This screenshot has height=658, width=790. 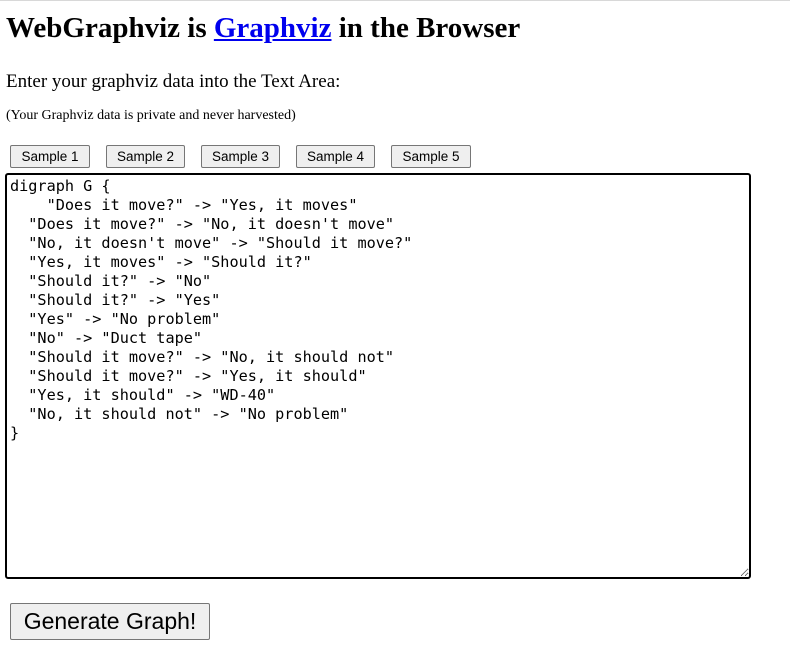 I want to click on sample-3-button: Sample 3, so click(x=240, y=156).